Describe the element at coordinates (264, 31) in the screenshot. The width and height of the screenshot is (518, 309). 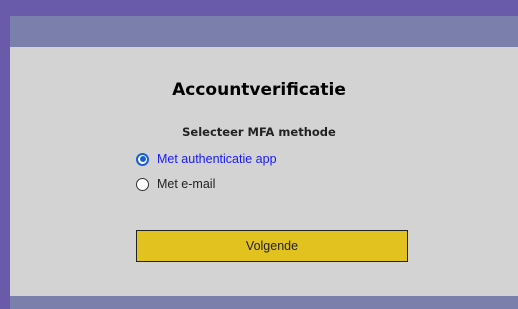
I see `card-header-bar` at that location.